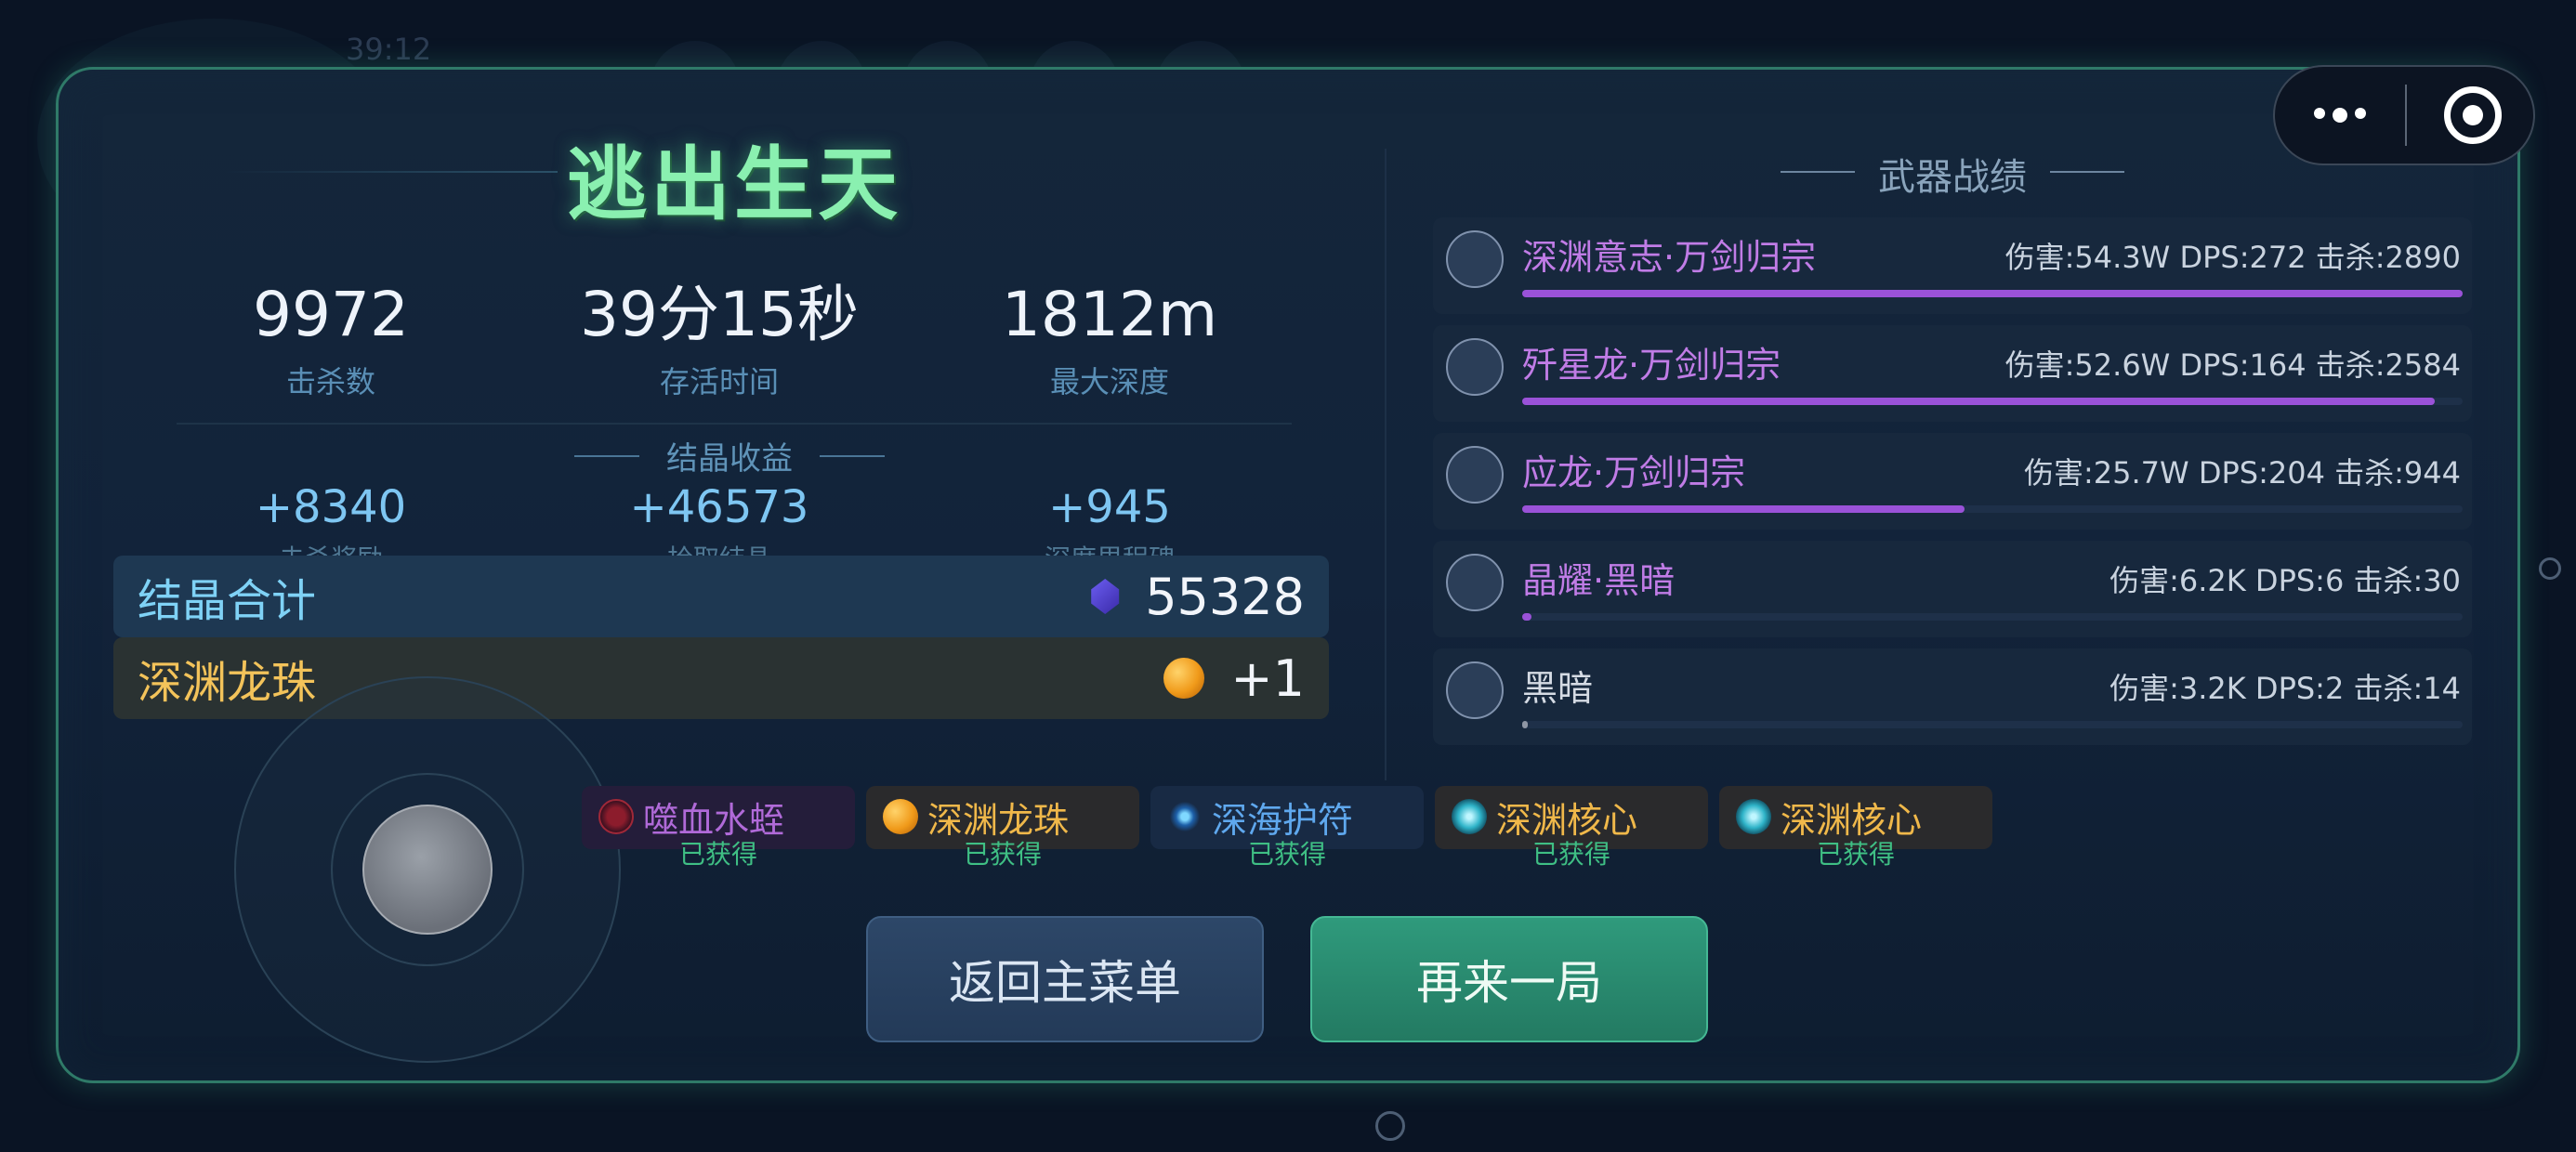  What do you see at coordinates (718, 828) in the screenshot?
I see `item-leech: 噬血水蛭 已获得` at bounding box center [718, 828].